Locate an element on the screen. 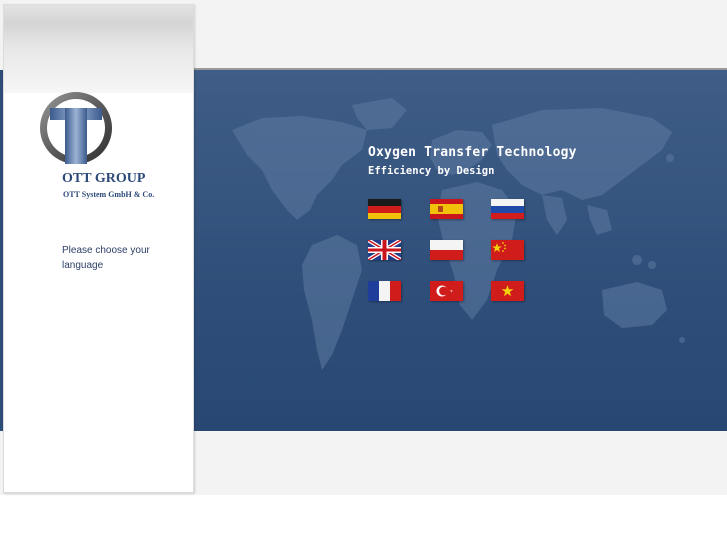 Image resolution: width=727 pixels, height=545 pixels. russia-flag-icon is located at coordinates (507, 209).